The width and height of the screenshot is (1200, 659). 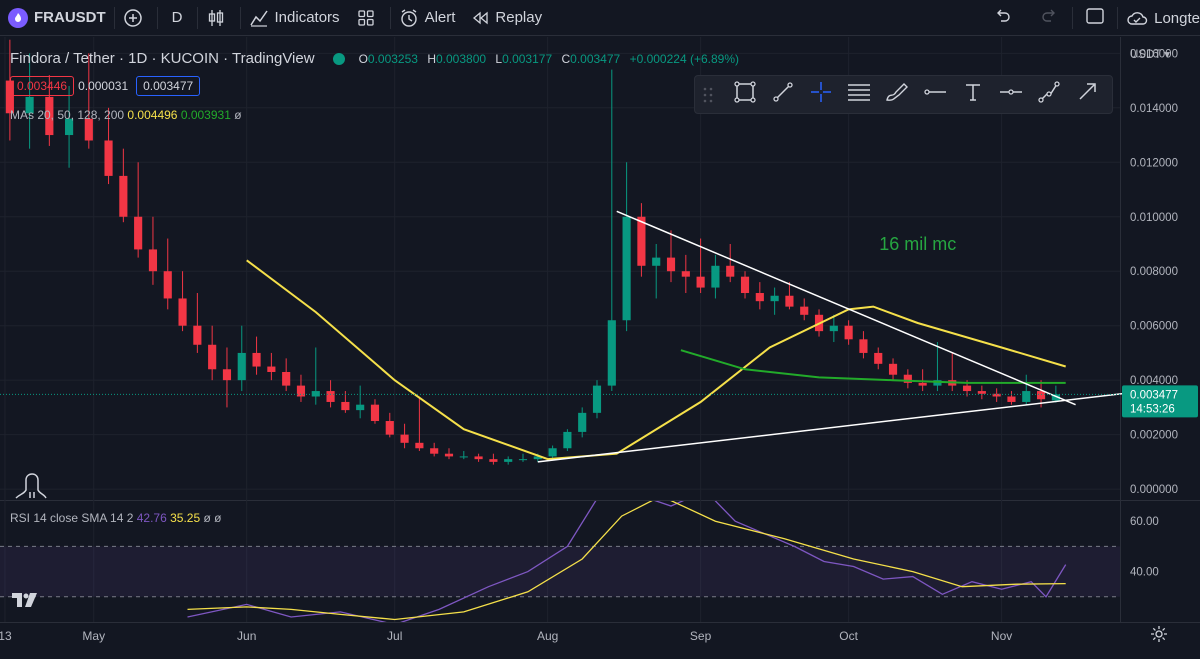 I want to click on chart-type-button, so click(x=219, y=18).